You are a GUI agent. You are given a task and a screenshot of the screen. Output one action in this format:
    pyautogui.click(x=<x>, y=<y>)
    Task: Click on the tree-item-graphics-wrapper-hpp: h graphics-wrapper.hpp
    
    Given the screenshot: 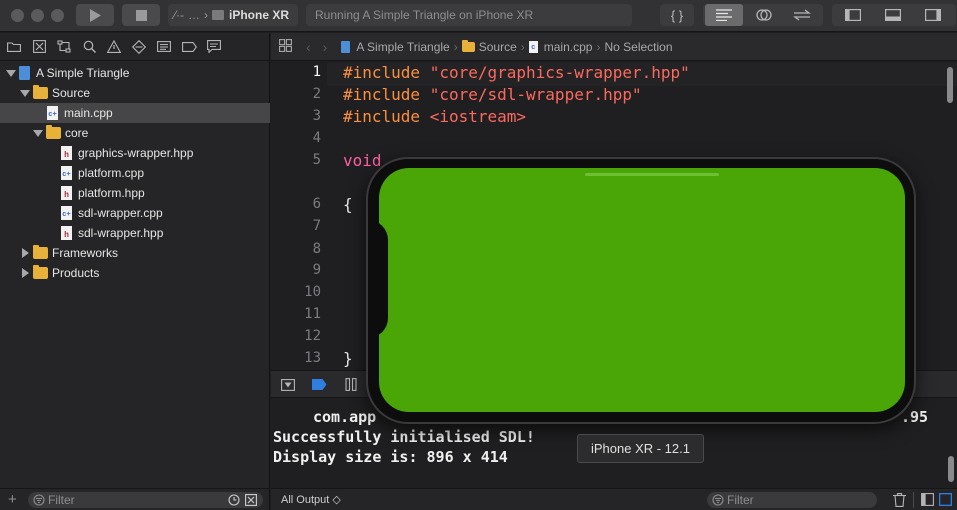 What is the action you would take?
    pyautogui.click(x=135, y=153)
    